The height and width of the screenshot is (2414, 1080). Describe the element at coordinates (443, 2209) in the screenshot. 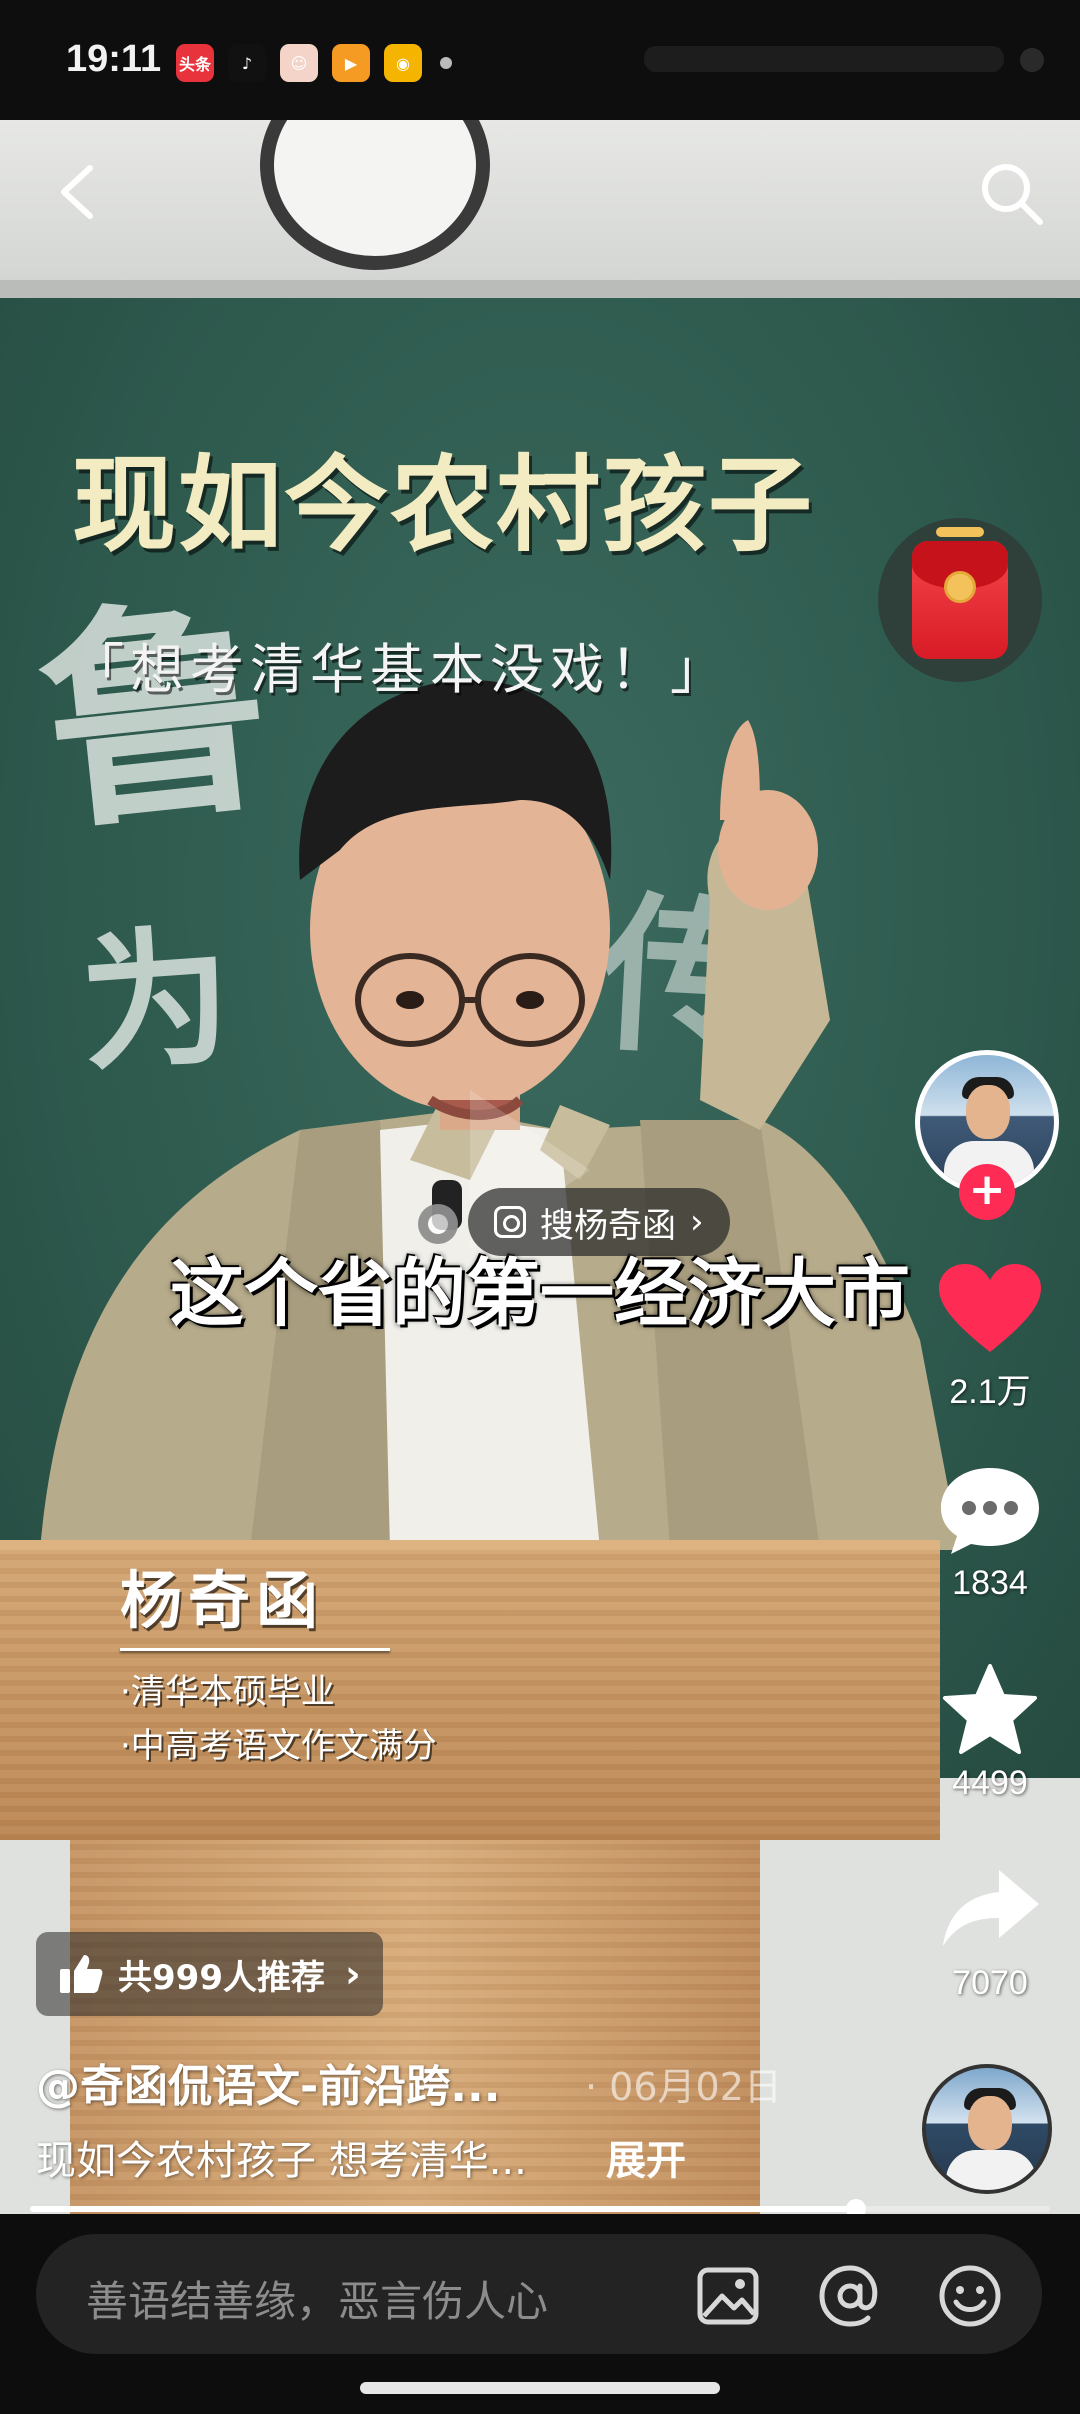

I see `progress-fill` at that location.